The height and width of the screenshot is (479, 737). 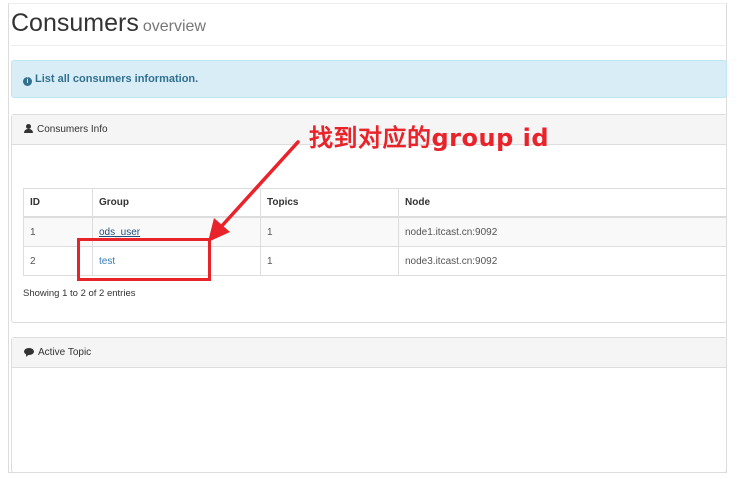 I want to click on cell-topics: 1, so click(x=329, y=261).